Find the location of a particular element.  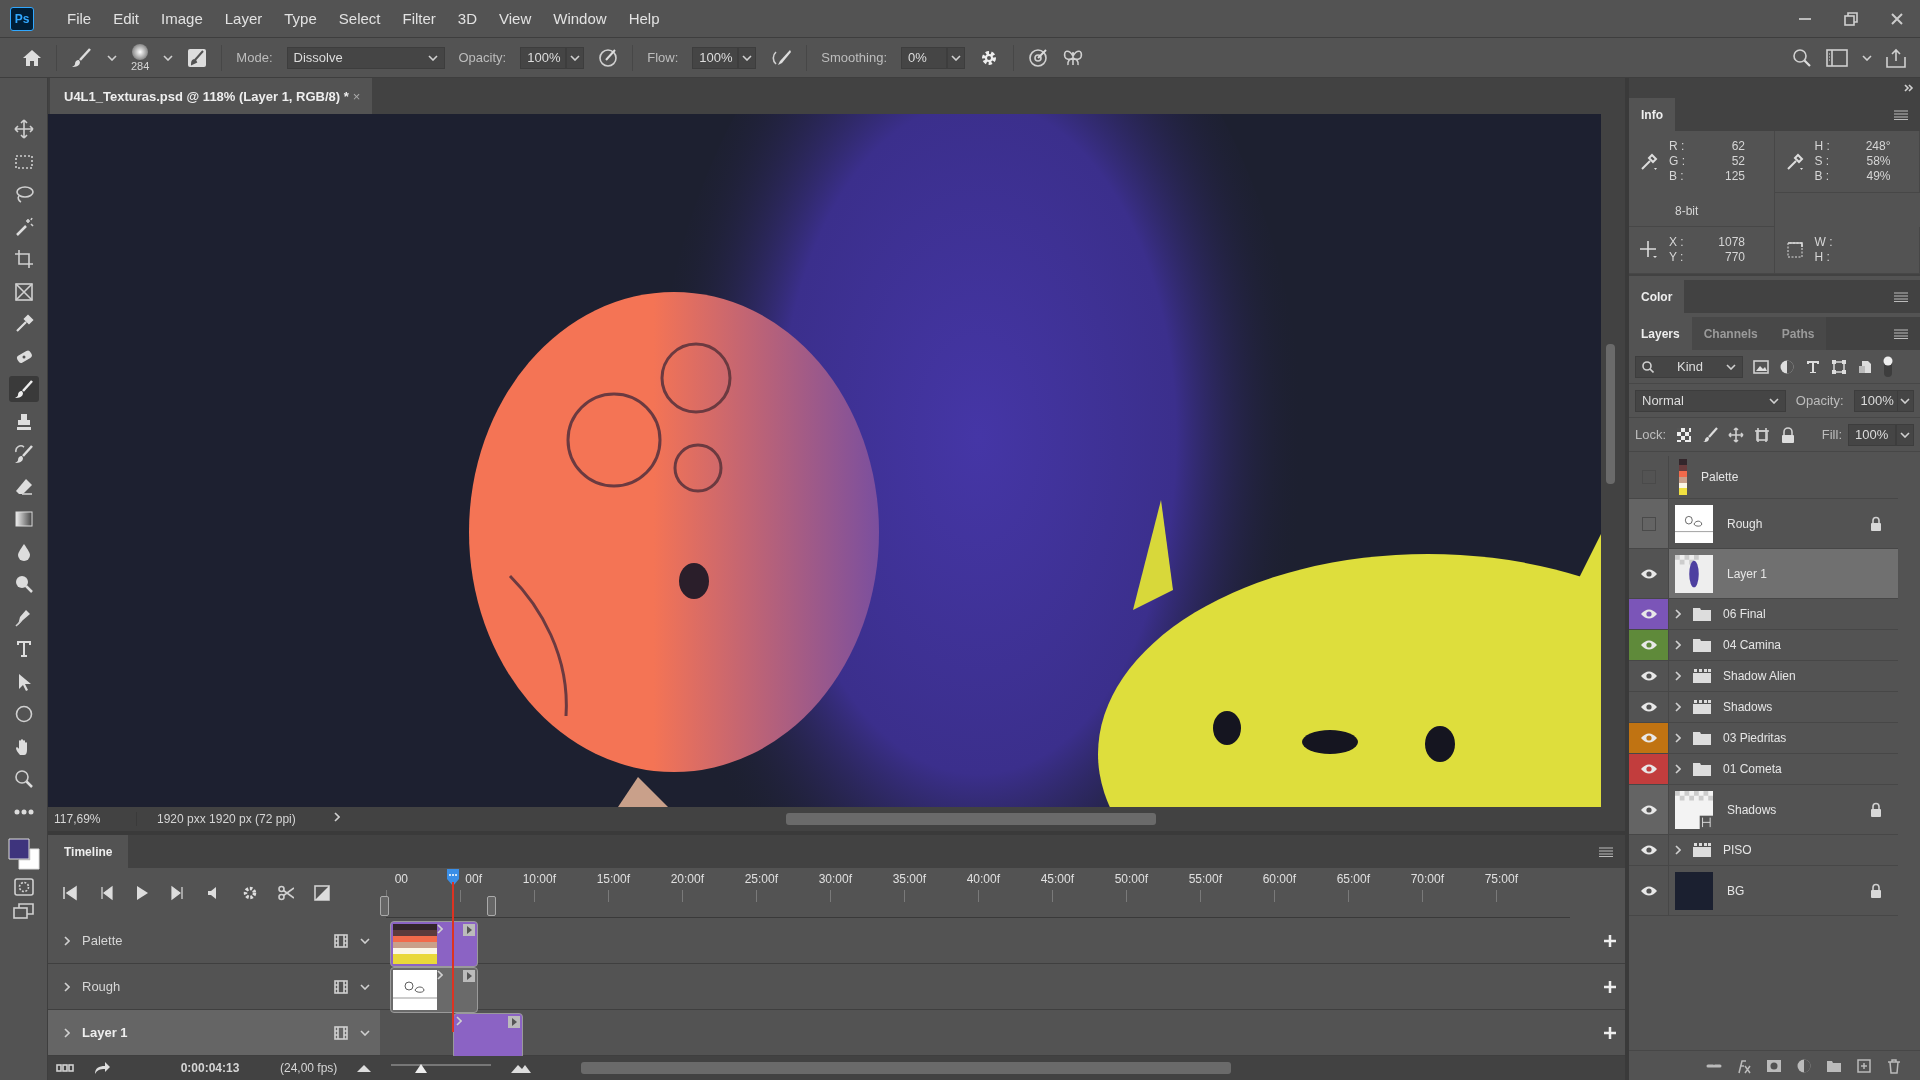

panel-tab: Layers is located at coordinates (1660, 333).